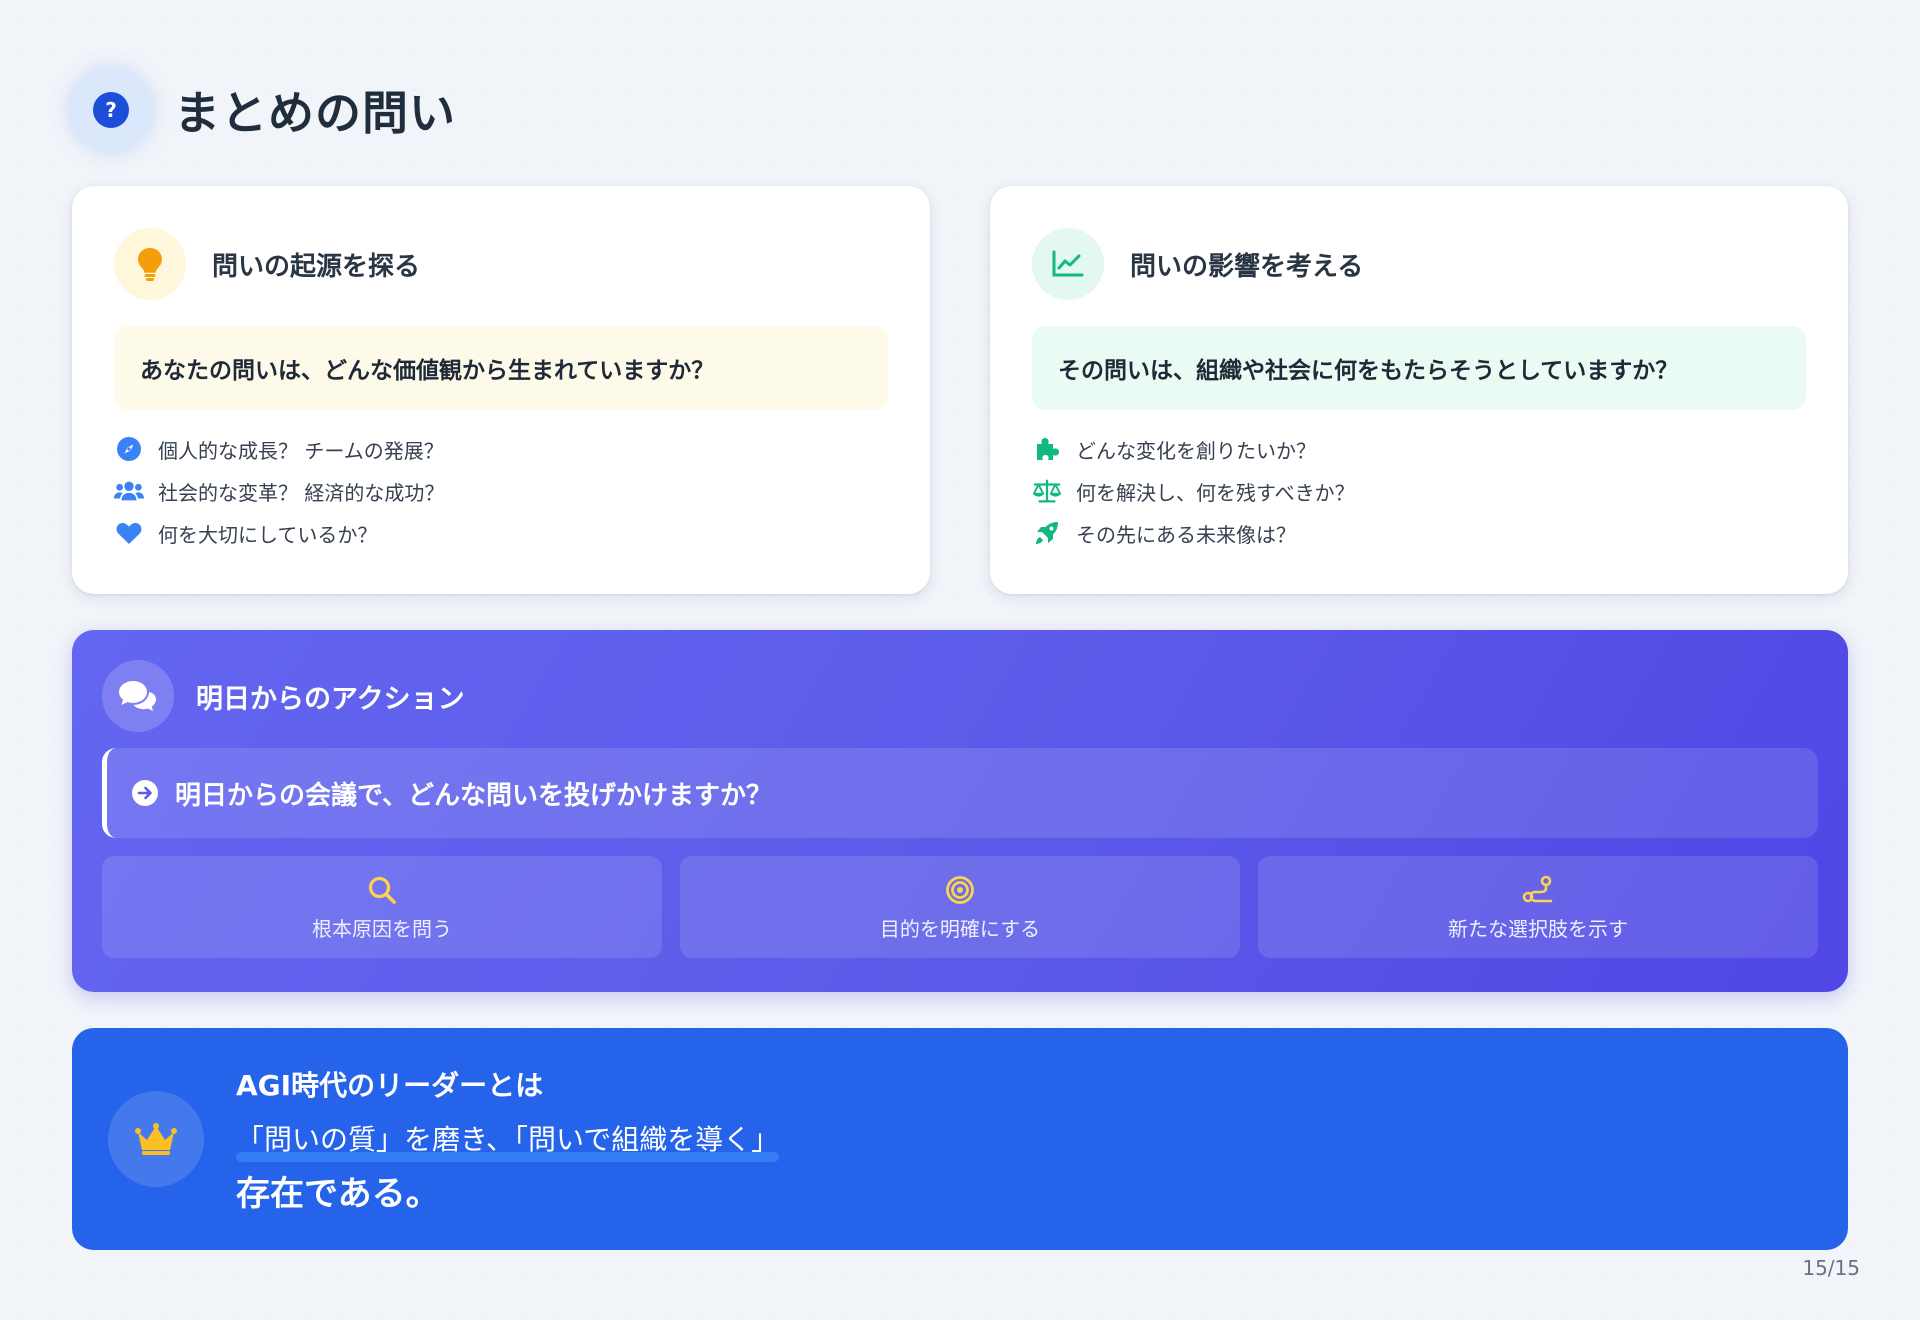  Describe the element at coordinates (390, 1085) in the screenshot. I see `leader-heading: AGI時代のリーダーとは` at that location.